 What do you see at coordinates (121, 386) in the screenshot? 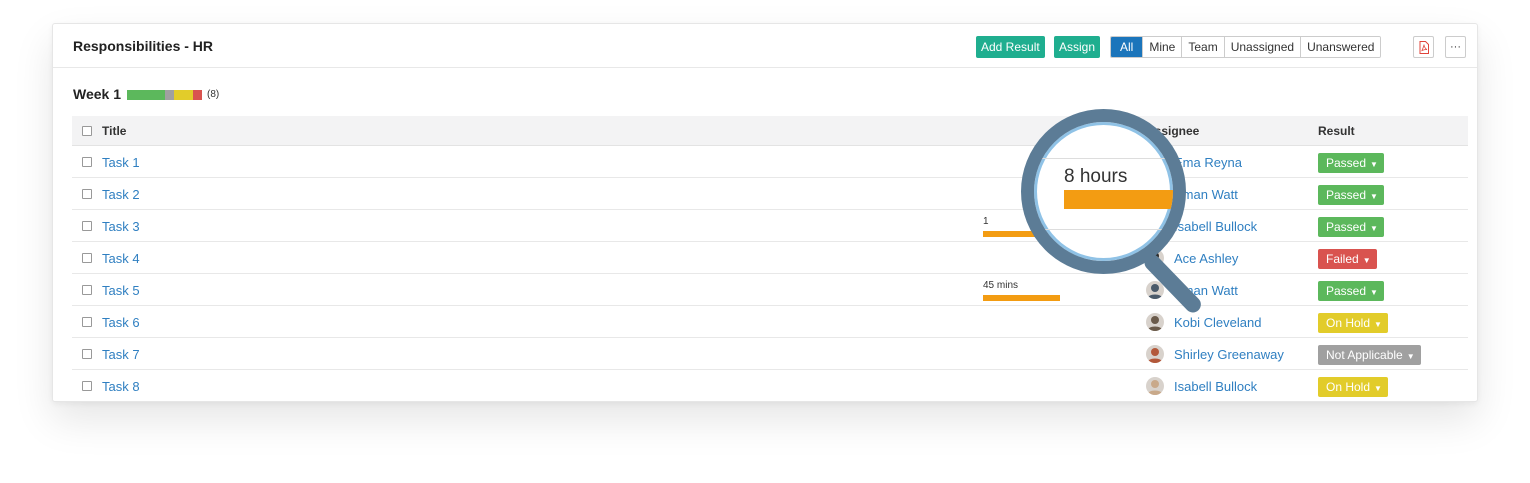
I see `task-title-link: Task 8` at bounding box center [121, 386].